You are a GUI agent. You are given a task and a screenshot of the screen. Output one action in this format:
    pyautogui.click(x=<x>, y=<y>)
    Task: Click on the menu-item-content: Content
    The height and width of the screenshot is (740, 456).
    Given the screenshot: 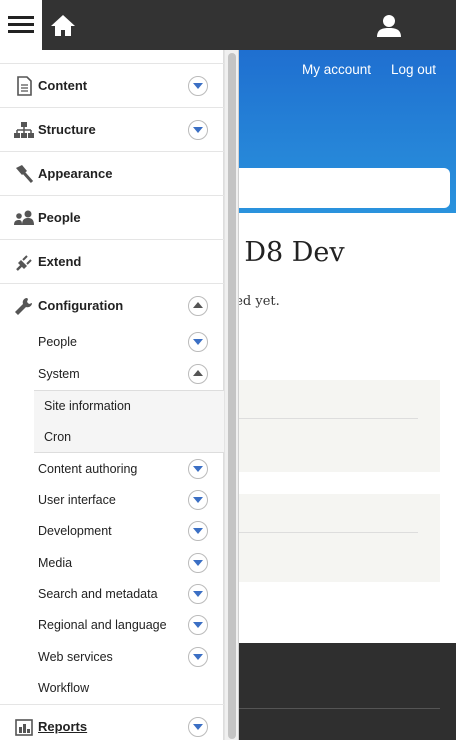 What is the action you would take?
    pyautogui.click(x=112, y=85)
    